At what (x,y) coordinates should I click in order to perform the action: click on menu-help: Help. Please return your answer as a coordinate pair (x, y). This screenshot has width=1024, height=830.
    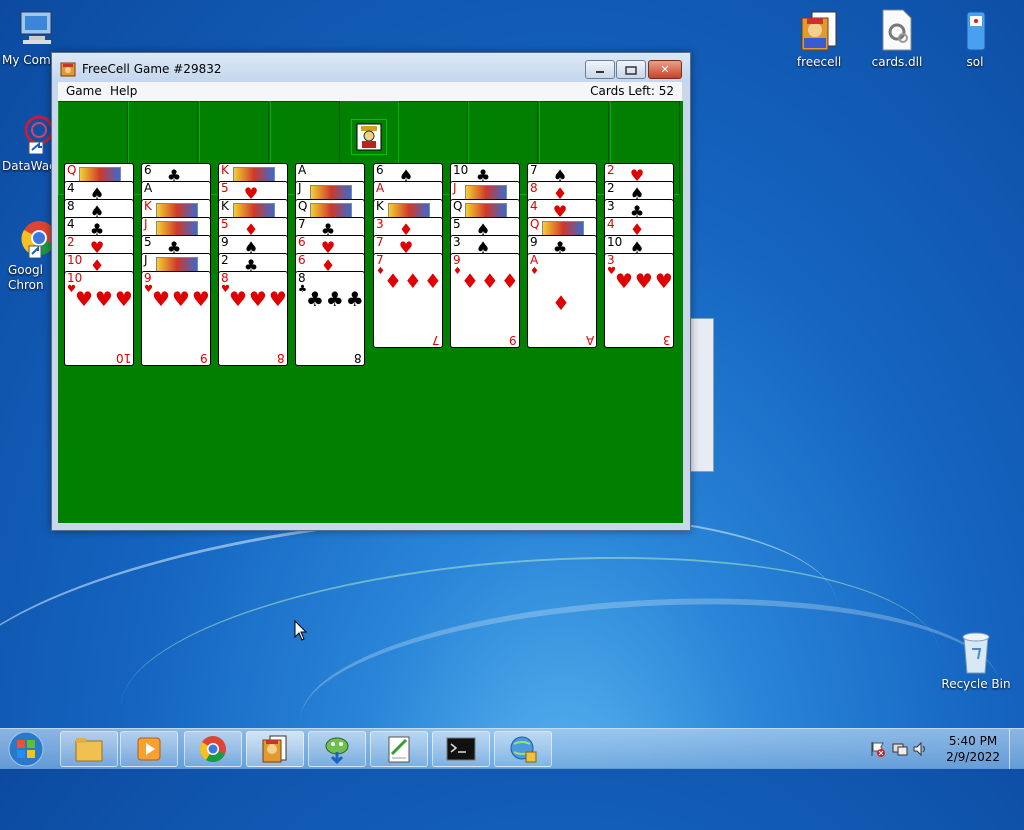
    Looking at the image, I should click on (123, 91).